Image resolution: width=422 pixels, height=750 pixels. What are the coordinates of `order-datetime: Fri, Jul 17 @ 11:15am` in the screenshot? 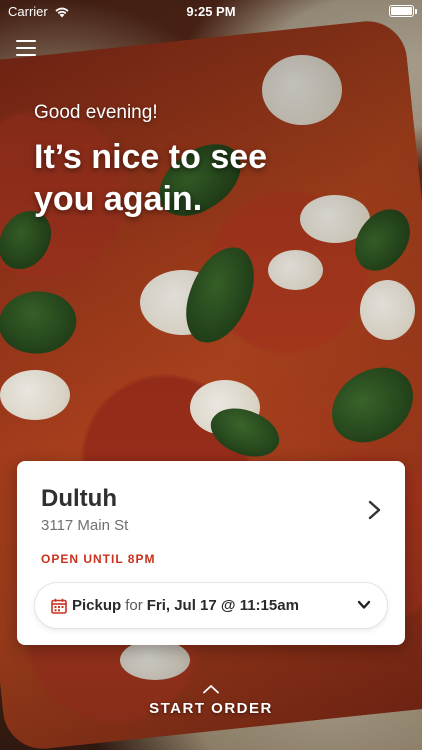 It's located at (222, 605).